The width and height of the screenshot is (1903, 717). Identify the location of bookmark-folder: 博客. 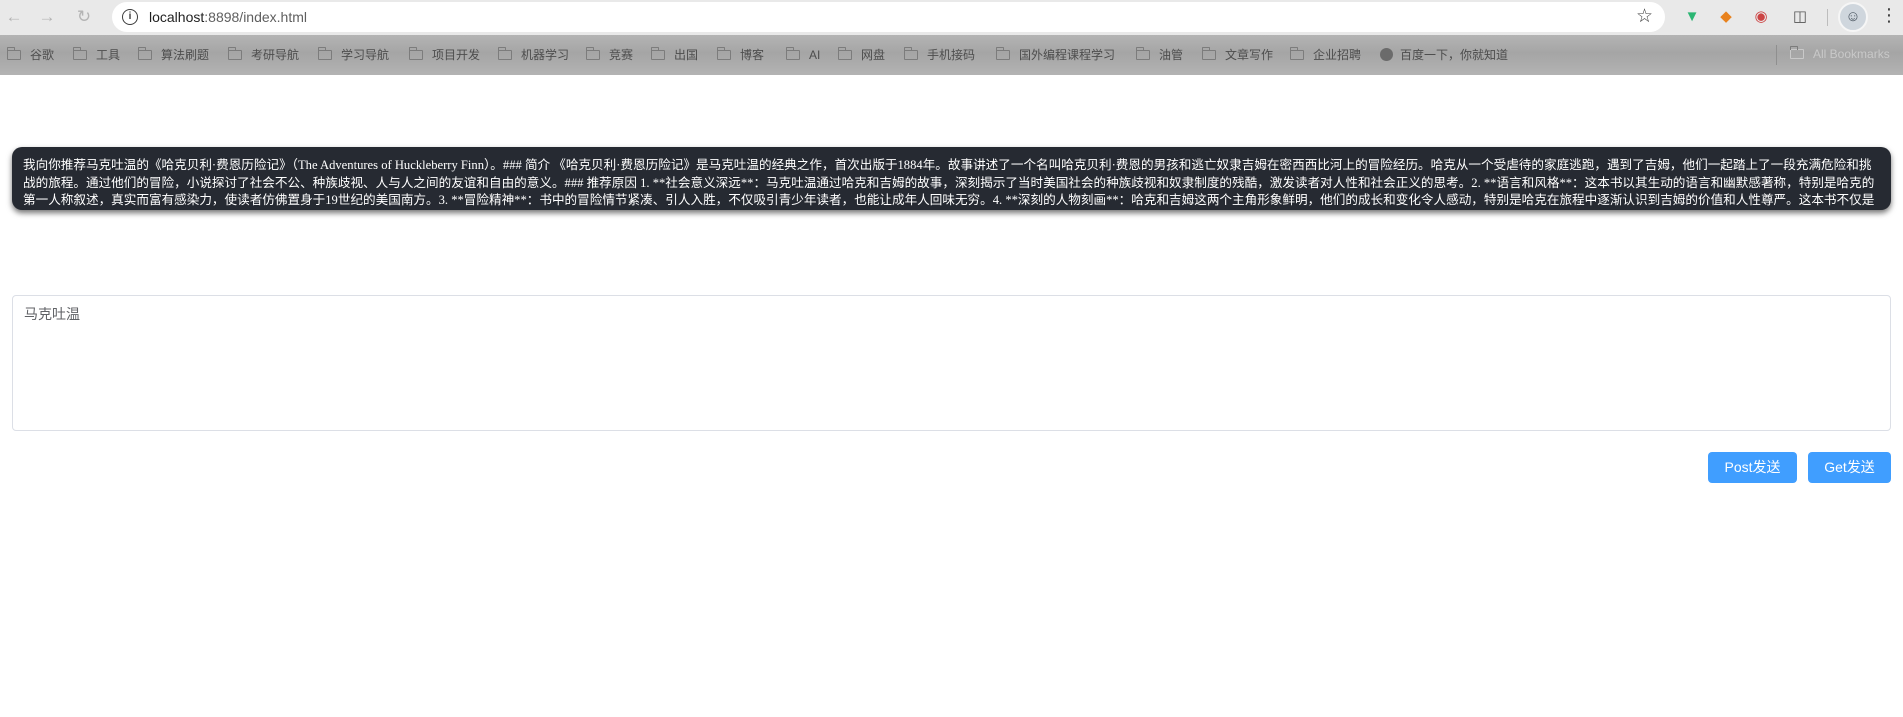
(740, 55).